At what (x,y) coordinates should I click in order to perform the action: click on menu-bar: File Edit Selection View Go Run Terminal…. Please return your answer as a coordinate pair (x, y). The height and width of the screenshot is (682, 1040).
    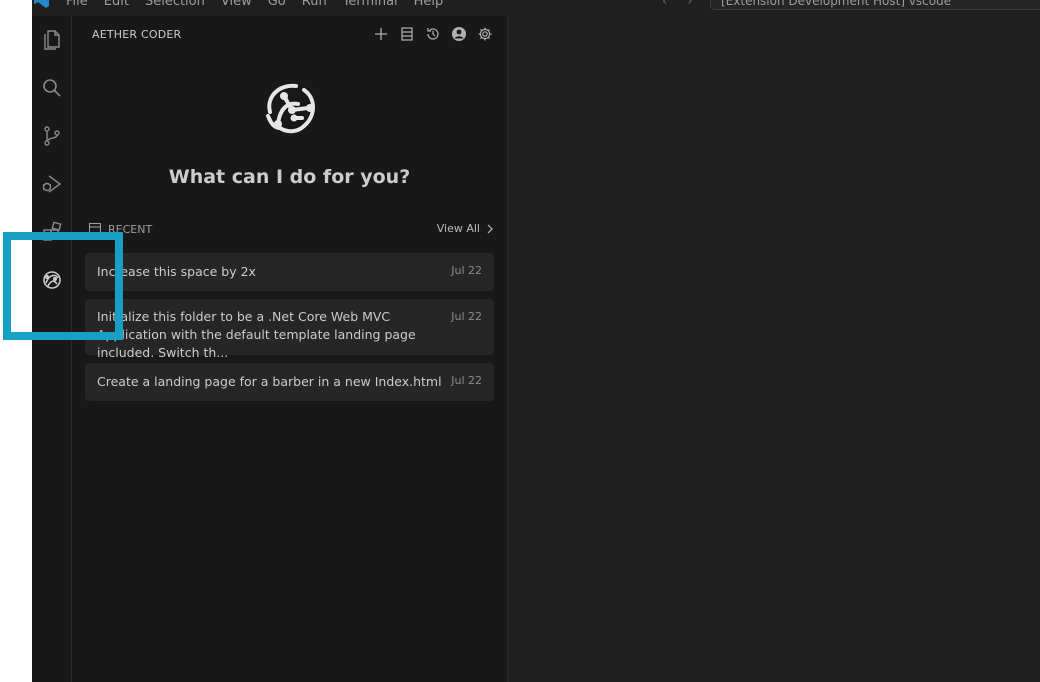
    Looking at the image, I should click on (254, 4).